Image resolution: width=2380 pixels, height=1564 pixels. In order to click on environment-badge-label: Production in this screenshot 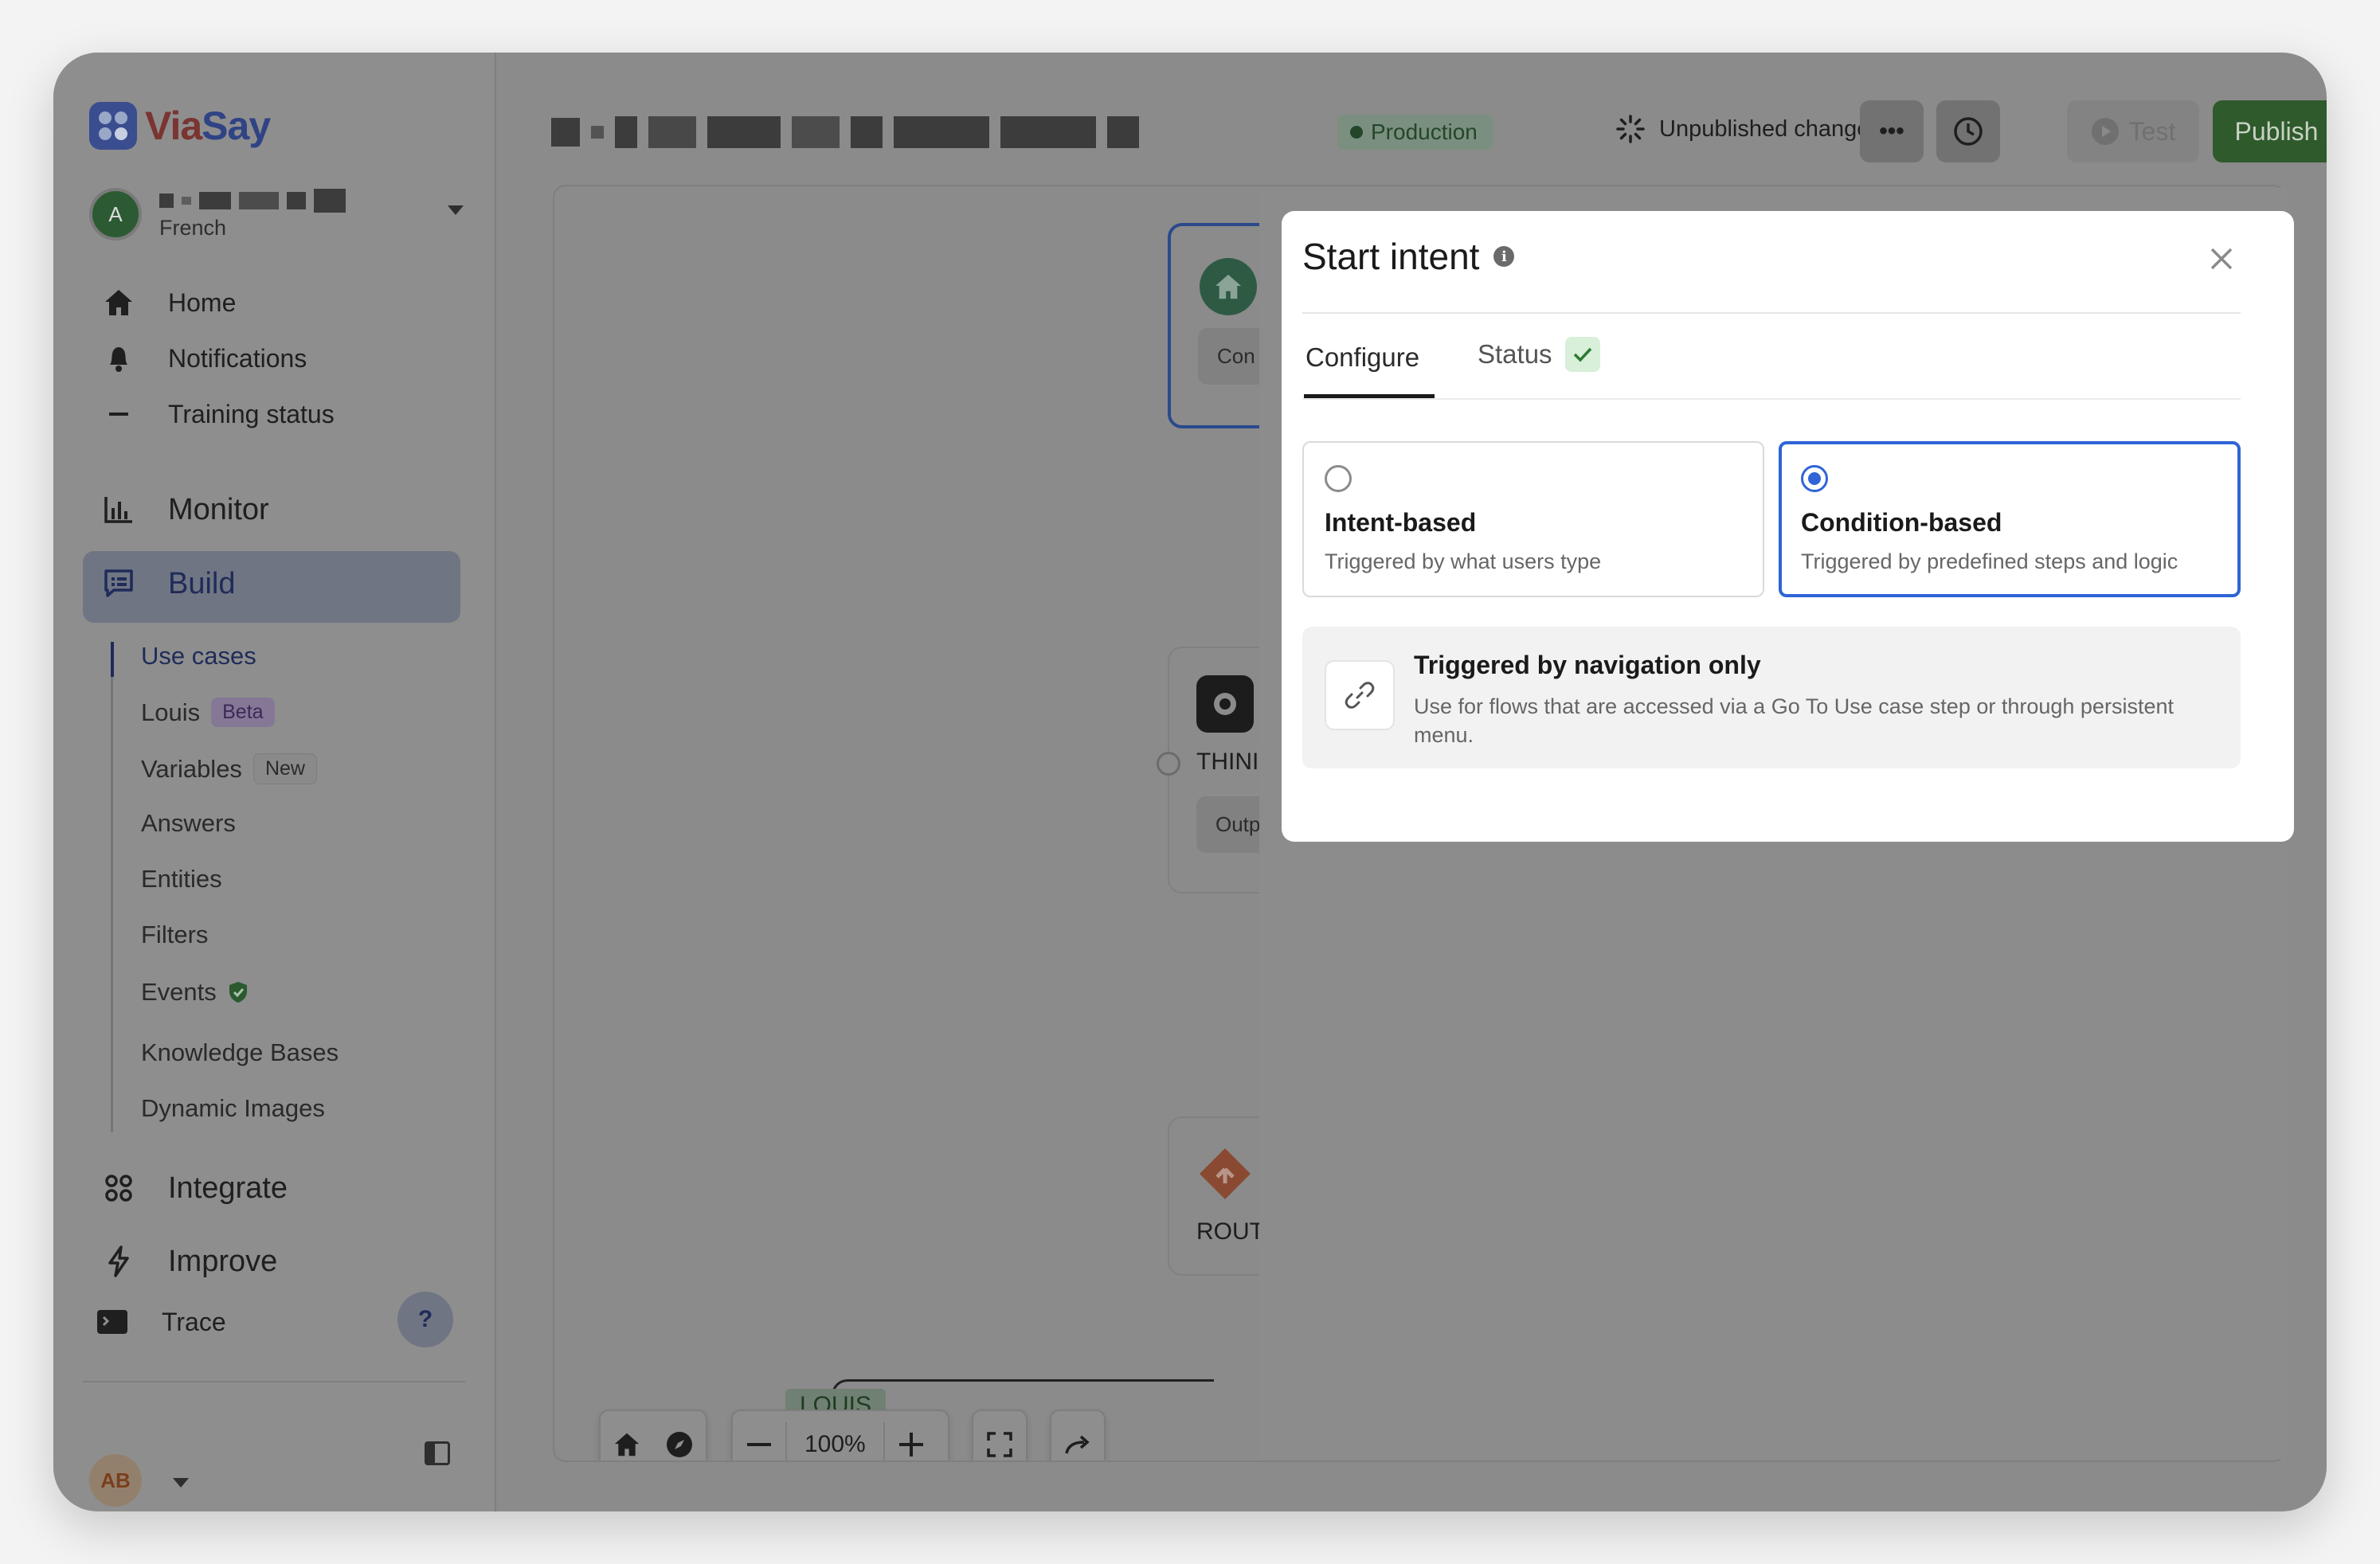, I will do `click(1424, 131)`.